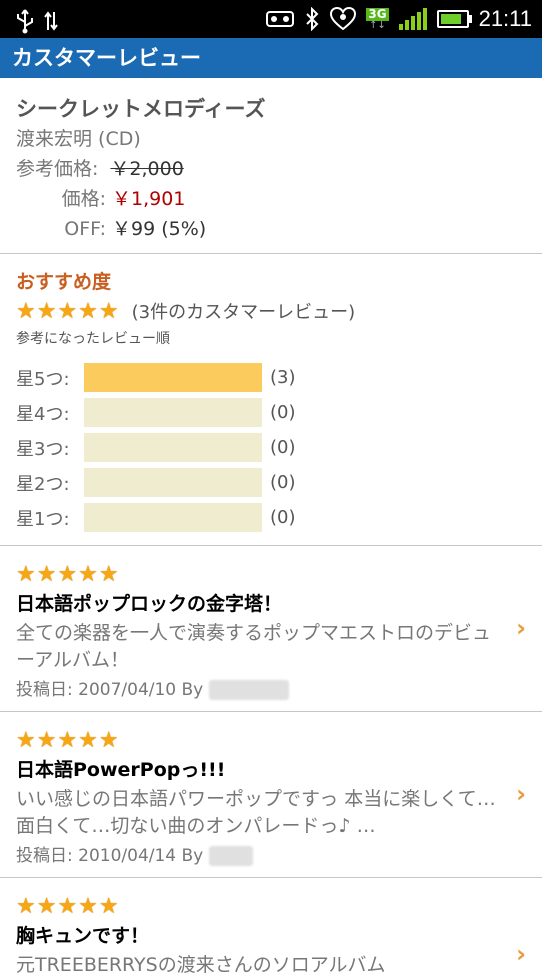 This screenshot has width=542, height=974. What do you see at coordinates (343, 19) in the screenshot?
I see `heart-app-icon` at bounding box center [343, 19].